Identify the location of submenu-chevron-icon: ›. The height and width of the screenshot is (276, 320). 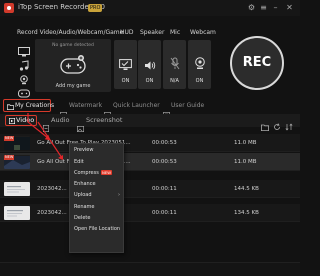
(119, 195).